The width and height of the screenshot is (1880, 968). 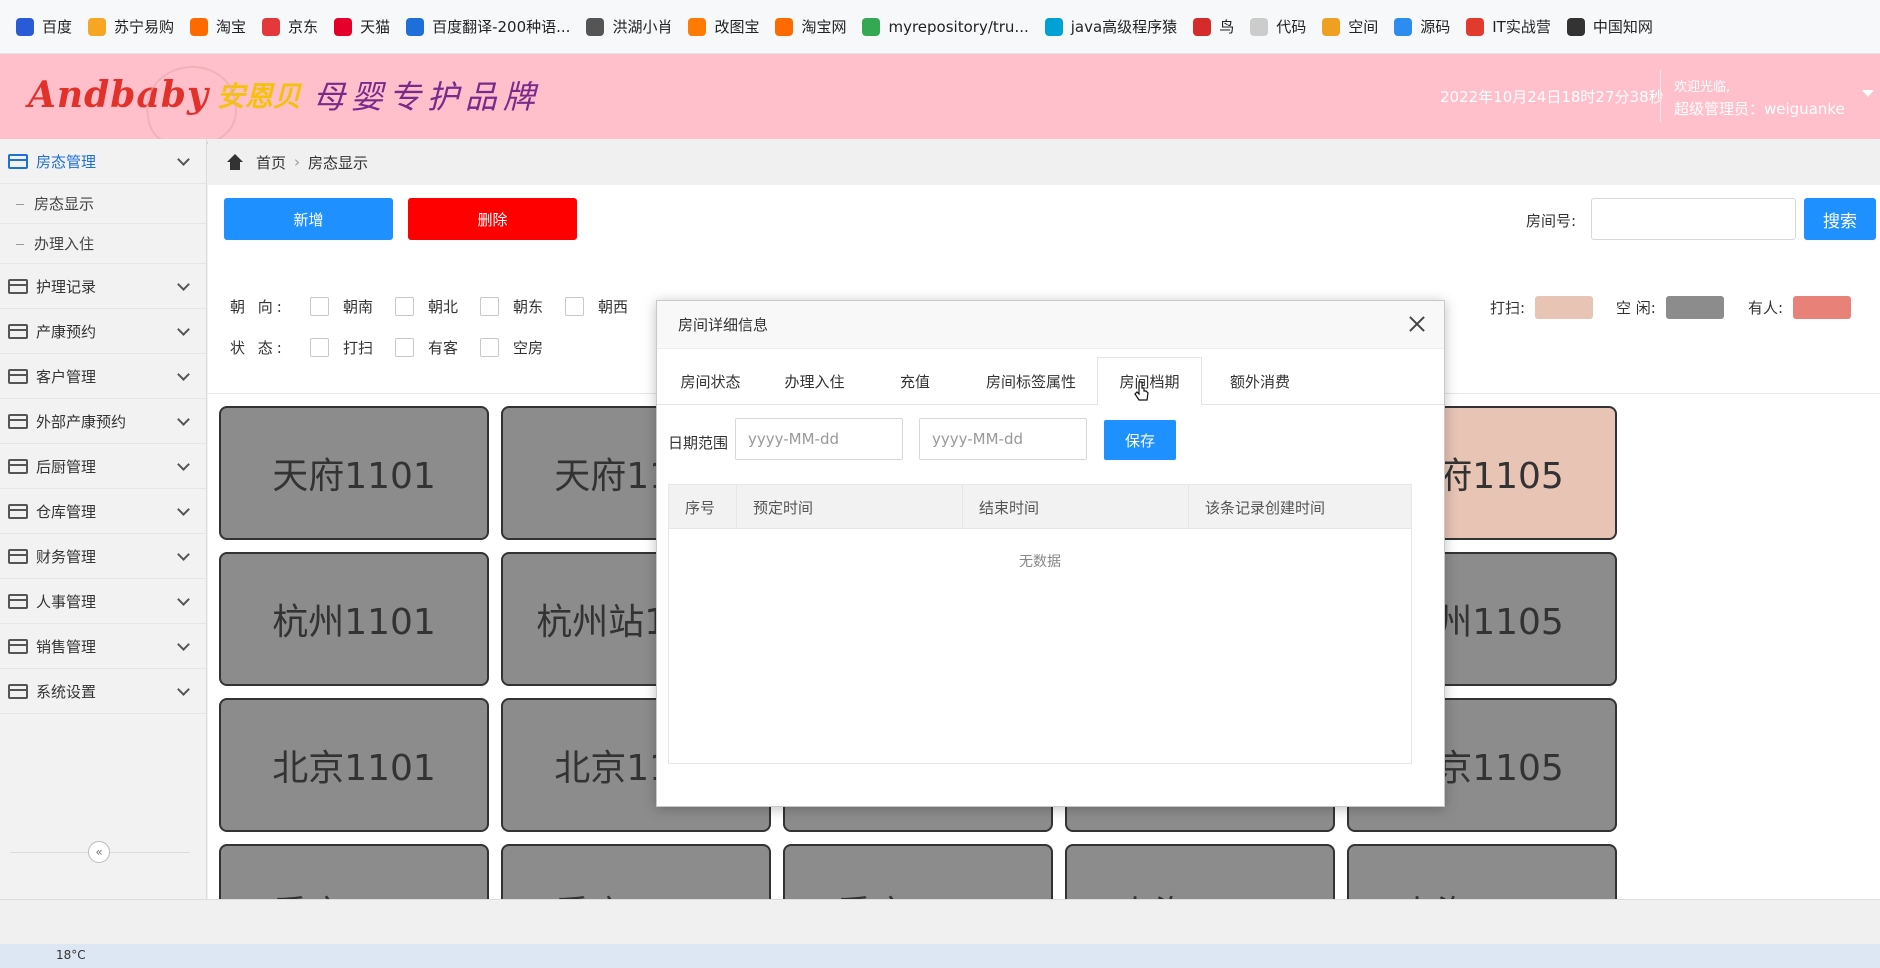 What do you see at coordinates (354, 473) in the screenshot?
I see `room-card: 天府1101` at bounding box center [354, 473].